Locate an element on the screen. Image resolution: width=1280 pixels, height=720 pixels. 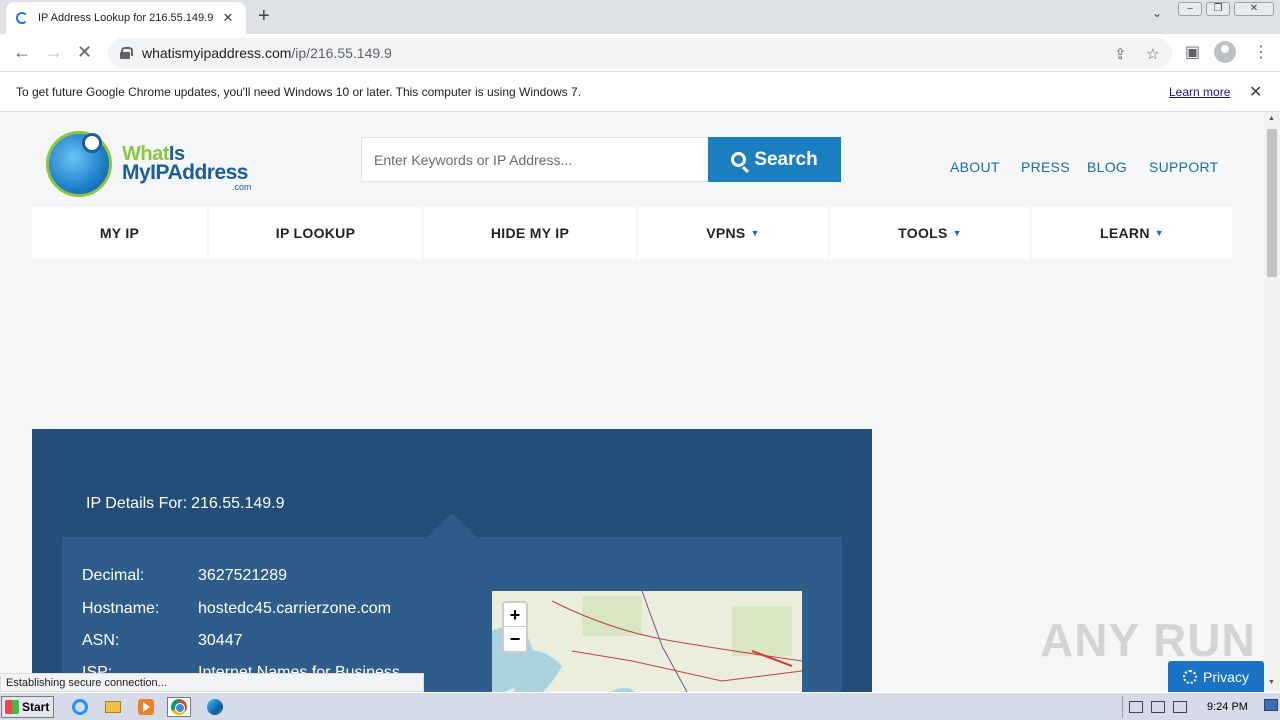
nav-hide-my-ip: HIDE MY IP is located at coordinates (530, 233).